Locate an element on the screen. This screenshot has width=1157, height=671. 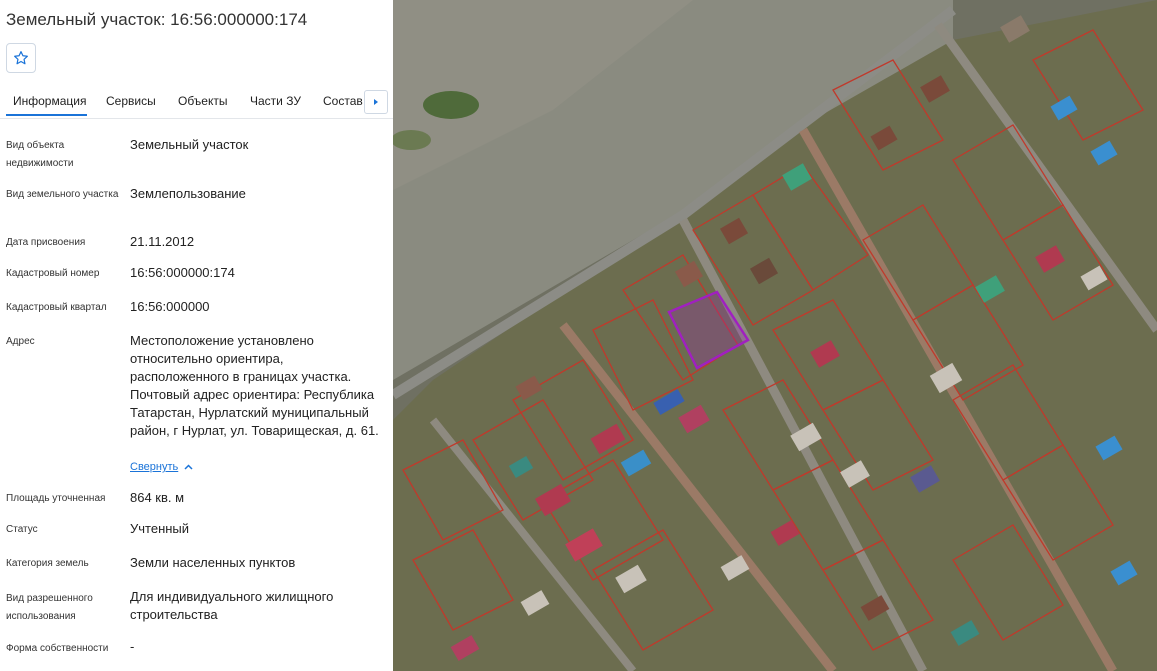
label-ownership: Форма собственности is located at coordinates (57, 648).